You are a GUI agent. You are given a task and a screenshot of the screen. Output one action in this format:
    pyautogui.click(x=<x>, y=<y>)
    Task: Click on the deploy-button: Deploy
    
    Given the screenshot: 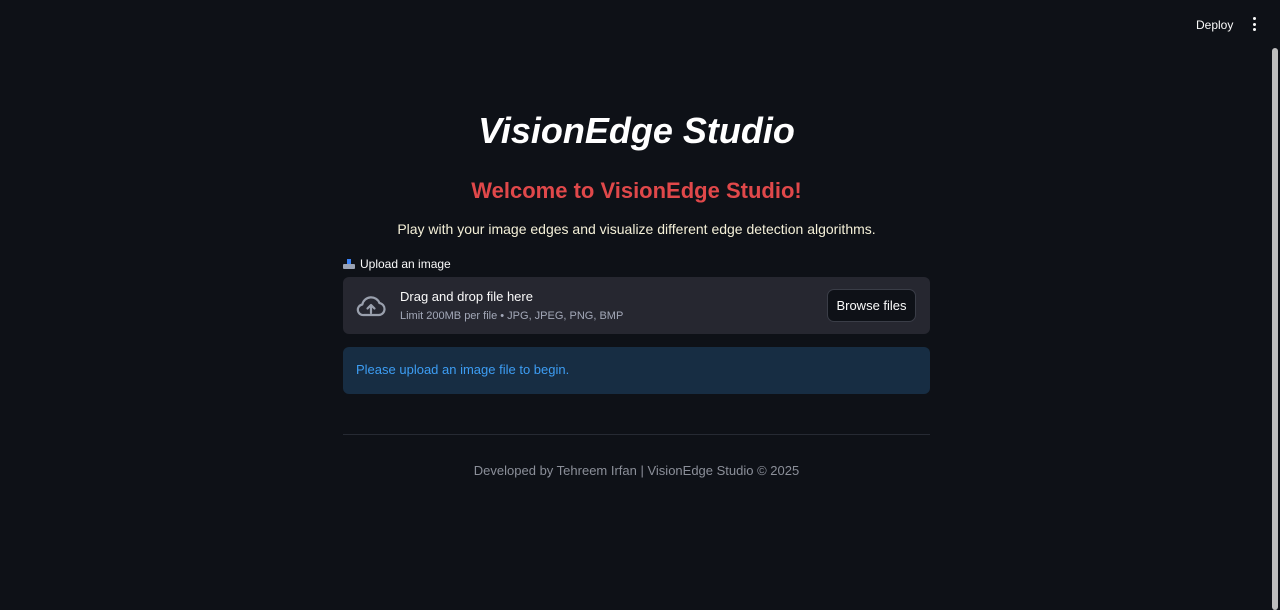 What is the action you would take?
    pyautogui.click(x=1214, y=25)
    